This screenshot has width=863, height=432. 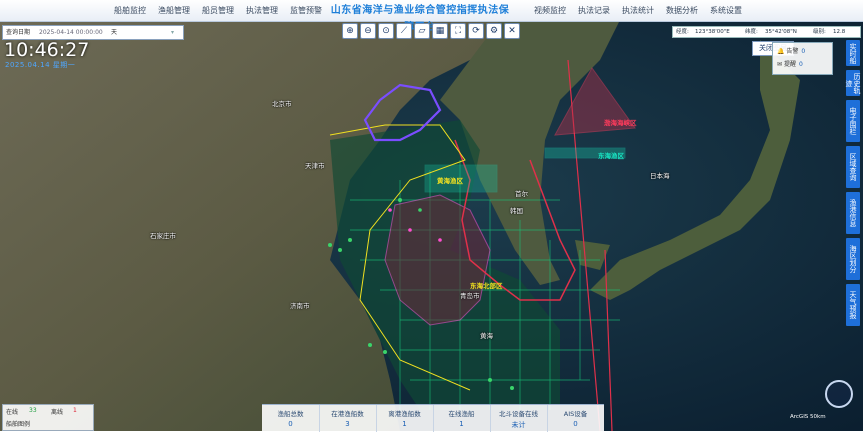 I want to click on page-title: 山东省海洋与渔业综合管控指挥执法保障平台, so click(x=420, y=19).